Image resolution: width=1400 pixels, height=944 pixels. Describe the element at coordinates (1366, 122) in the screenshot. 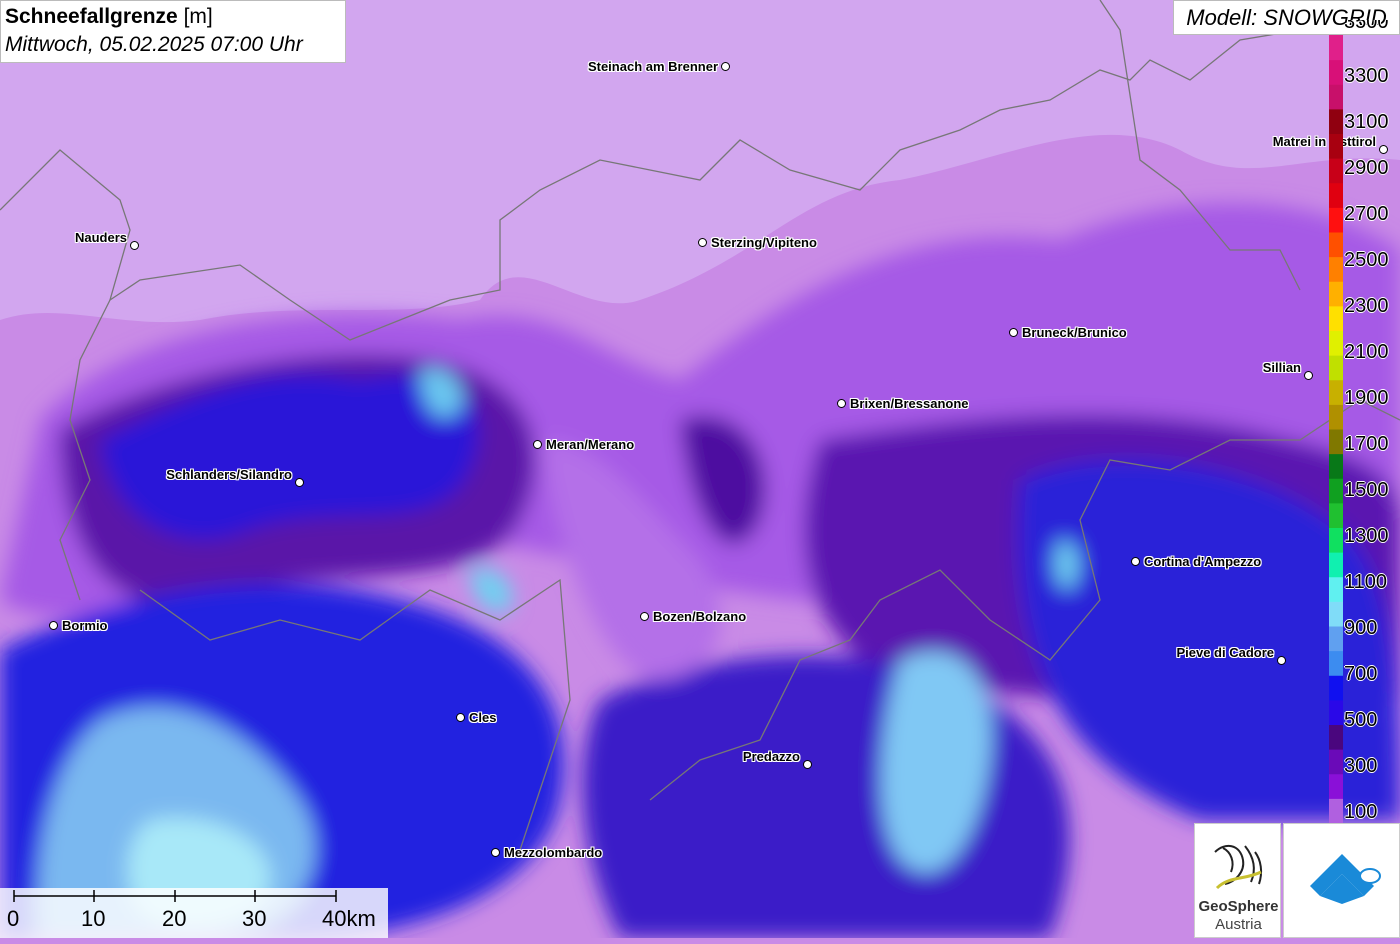

I see `legend-label: 3100` at that location.